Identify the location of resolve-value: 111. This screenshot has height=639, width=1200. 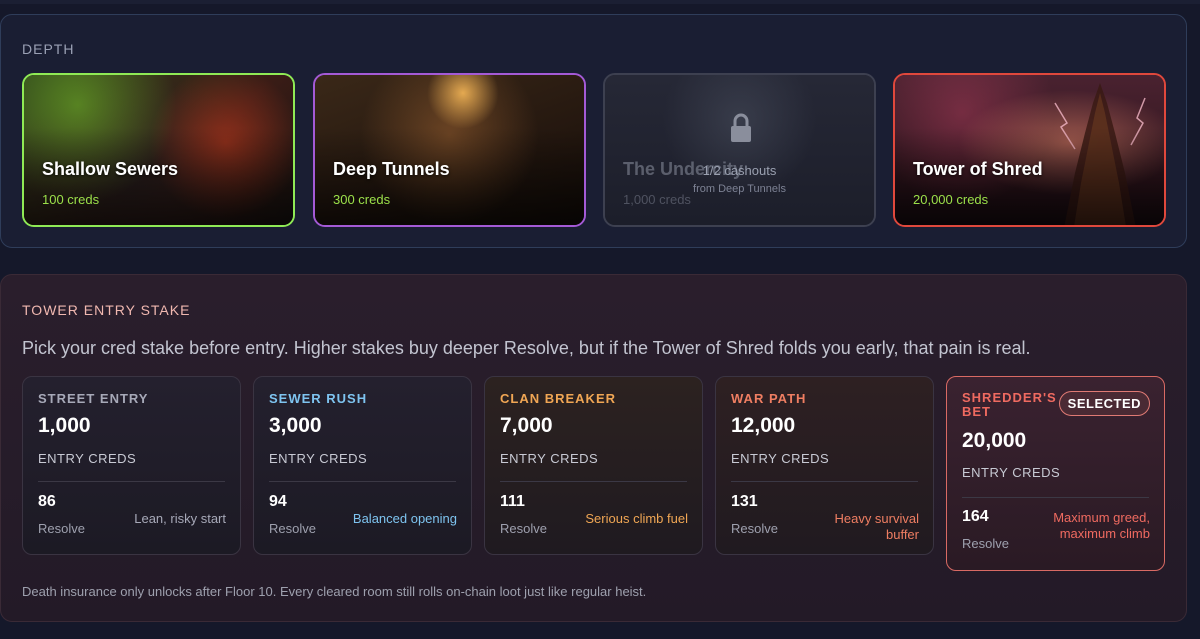
(512, 501).